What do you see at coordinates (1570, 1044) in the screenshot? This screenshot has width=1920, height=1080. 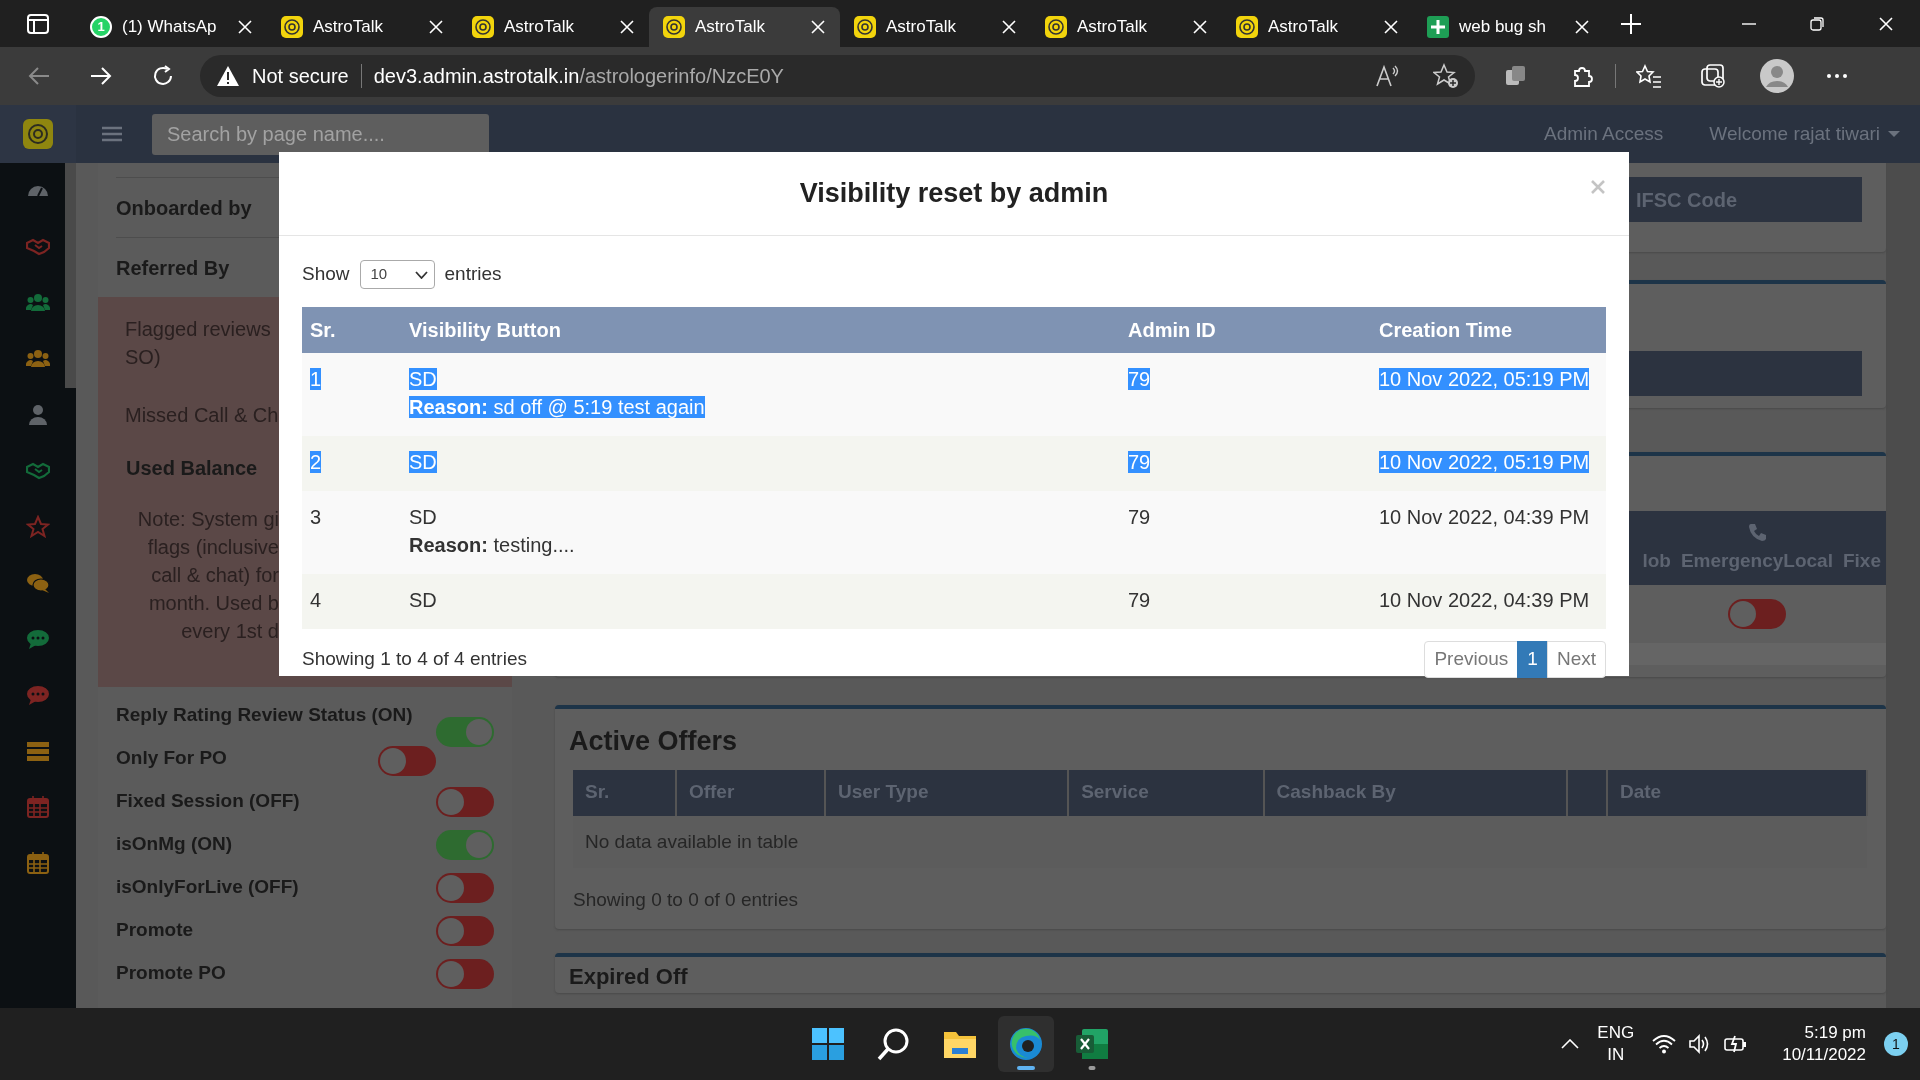 I see `chevron-up-icon` at bounding box center [1570, 1044].